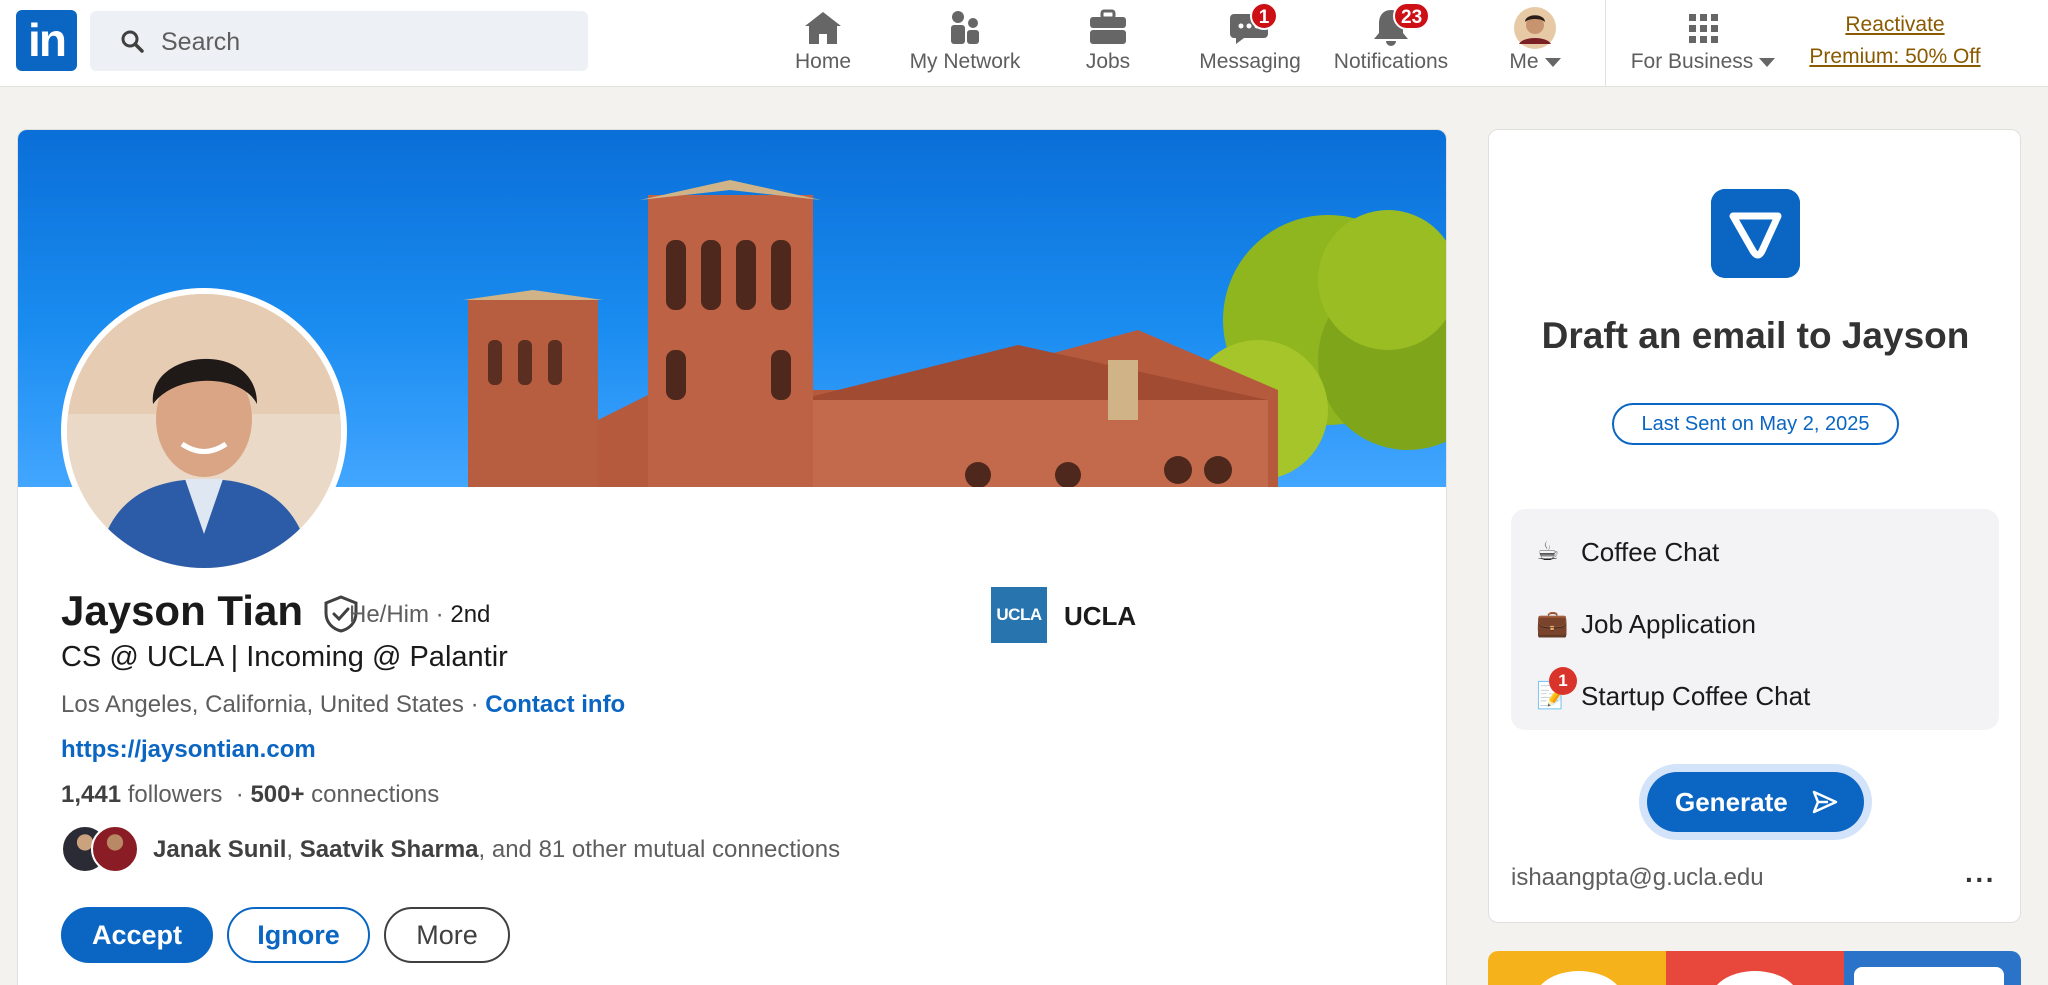  What do you see at coordinates (1391, 43) in the screenshot?
I see `nav-item-notifications: 23 Notifications` at bounding box center [1391, 43].